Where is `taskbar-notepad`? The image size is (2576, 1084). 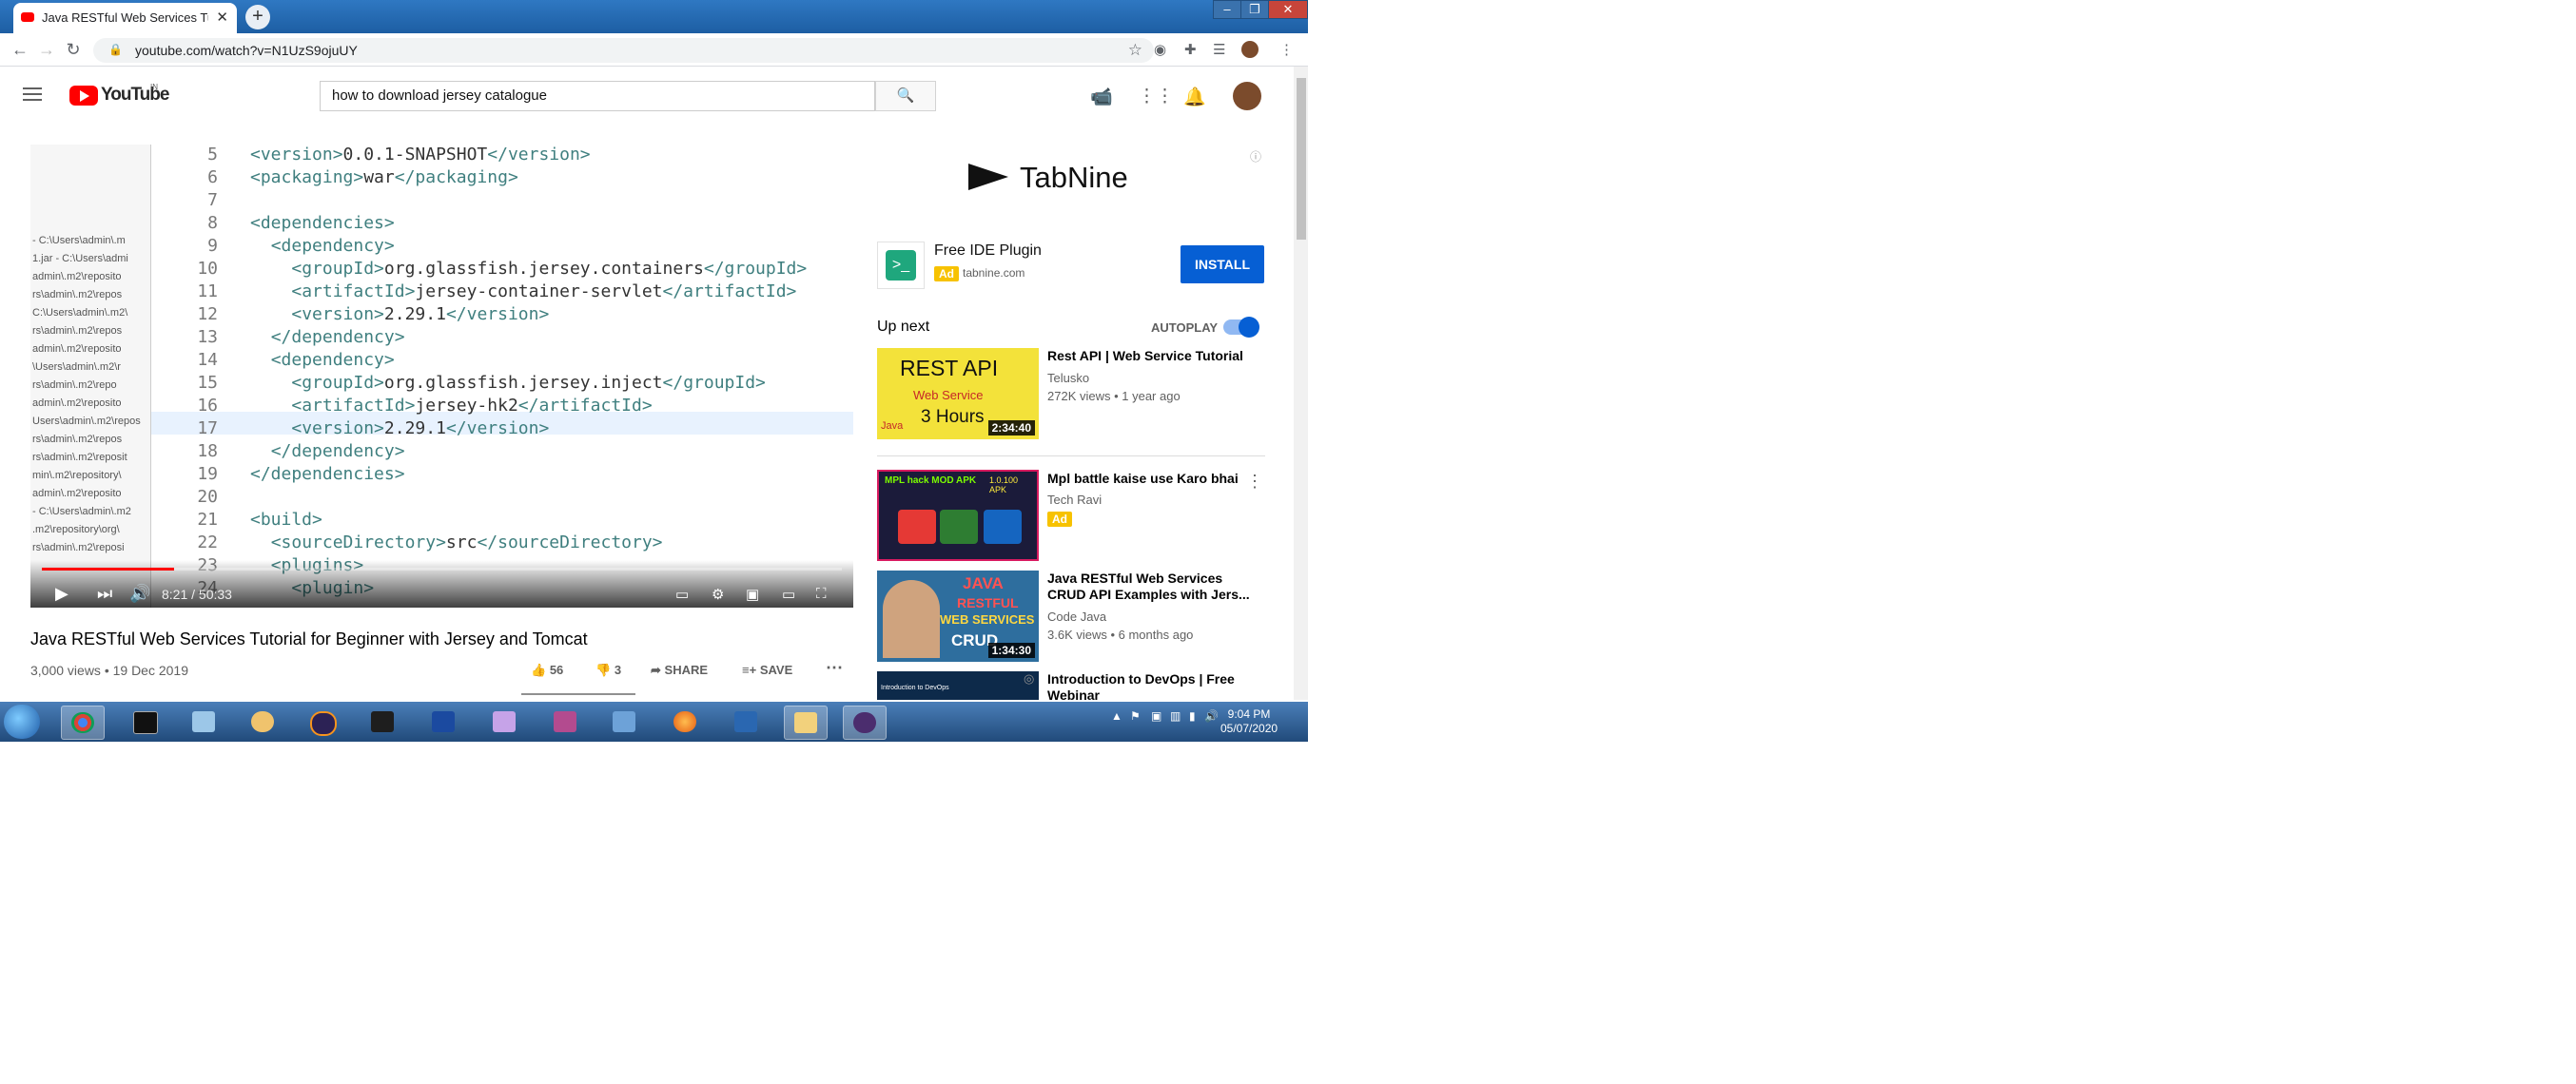 taskbar-notepad is located at coordinates (204, 722).